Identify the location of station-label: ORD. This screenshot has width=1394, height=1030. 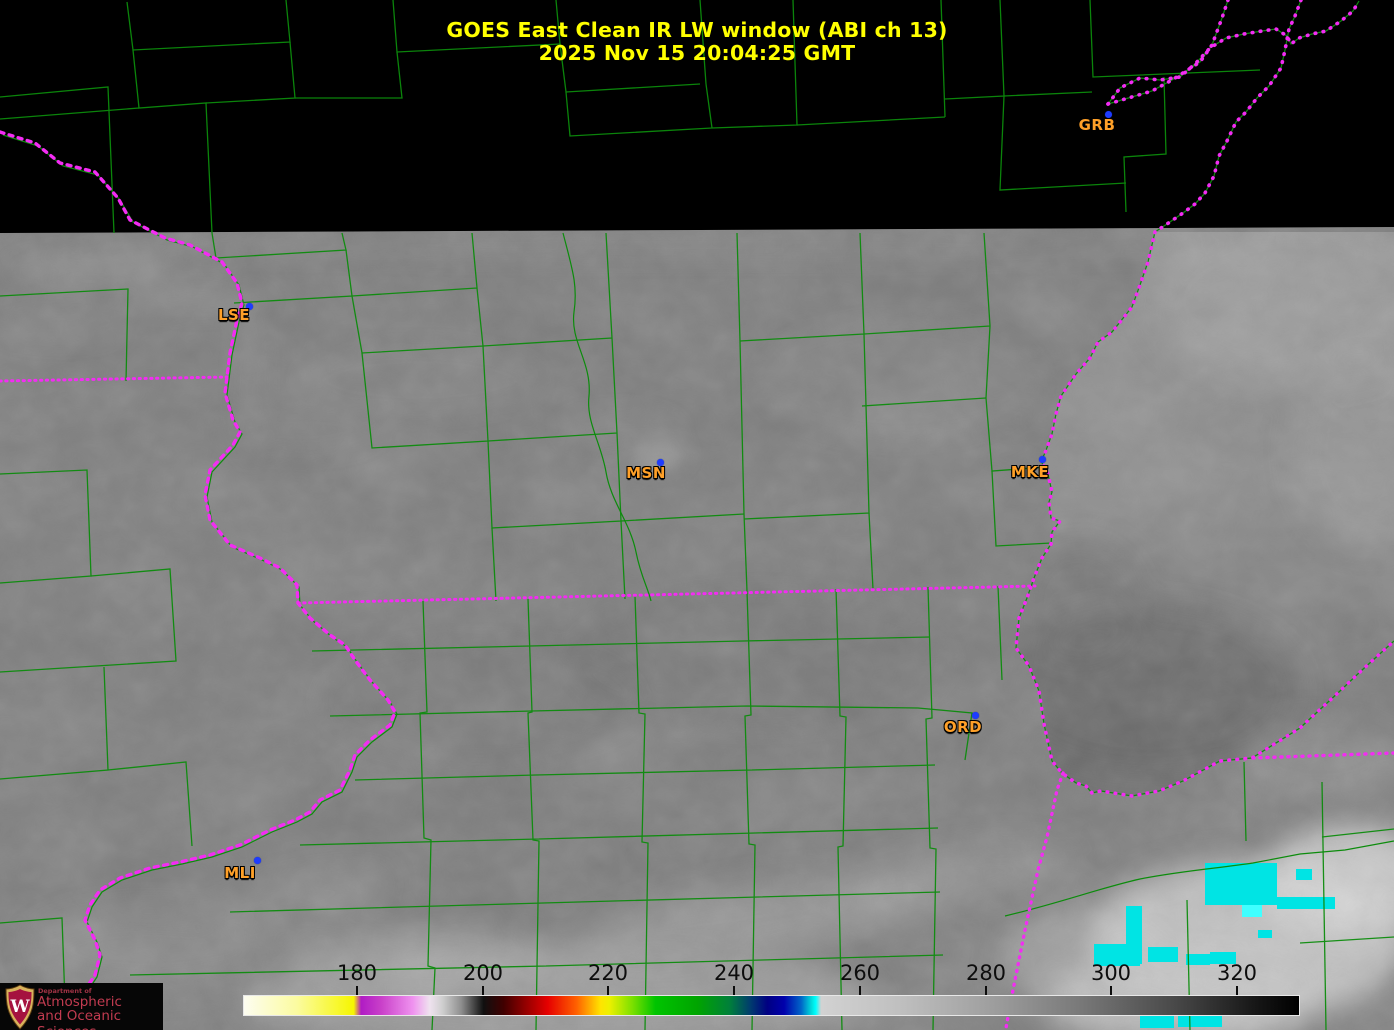
(963, 727).